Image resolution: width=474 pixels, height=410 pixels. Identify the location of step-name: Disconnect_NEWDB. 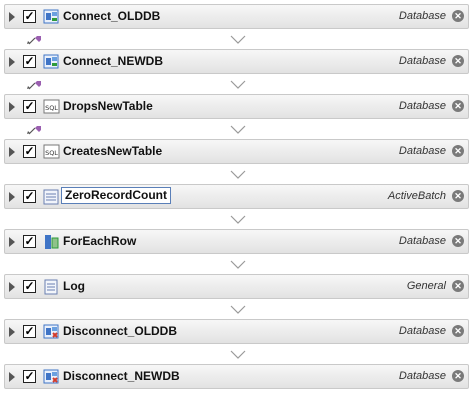
(121, 376).